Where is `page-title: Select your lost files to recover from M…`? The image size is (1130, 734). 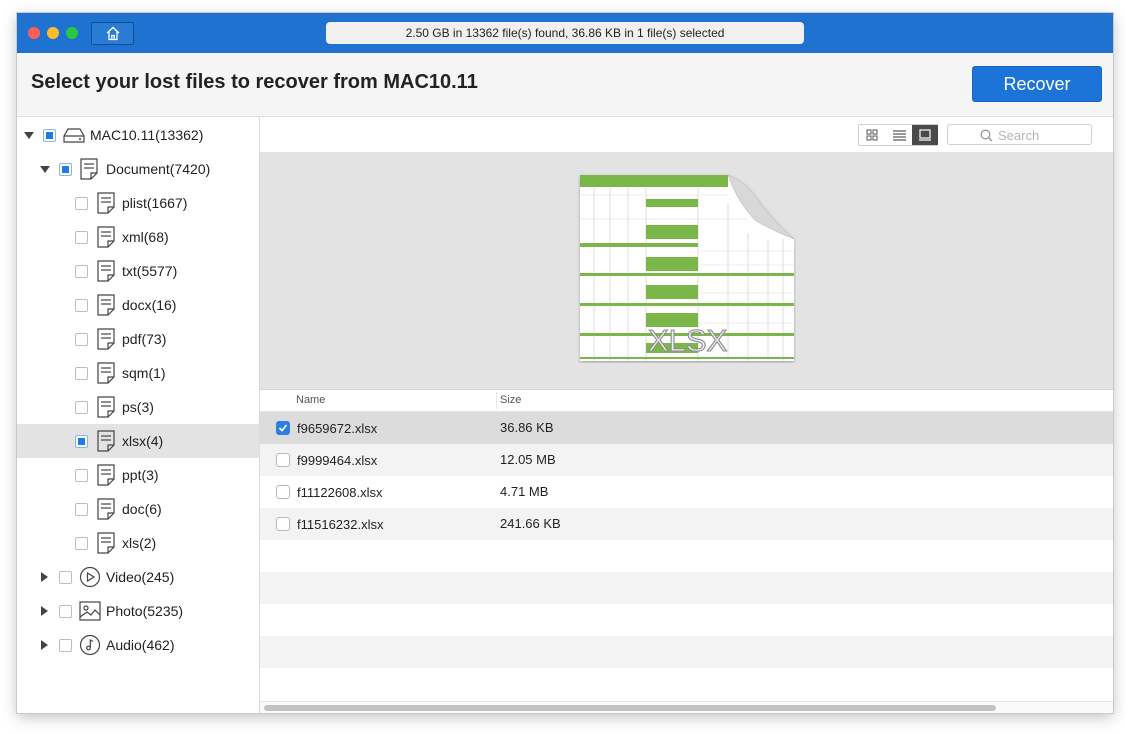 page-title: Select your lost files to recover from M… is located at coordinates (254, 82).